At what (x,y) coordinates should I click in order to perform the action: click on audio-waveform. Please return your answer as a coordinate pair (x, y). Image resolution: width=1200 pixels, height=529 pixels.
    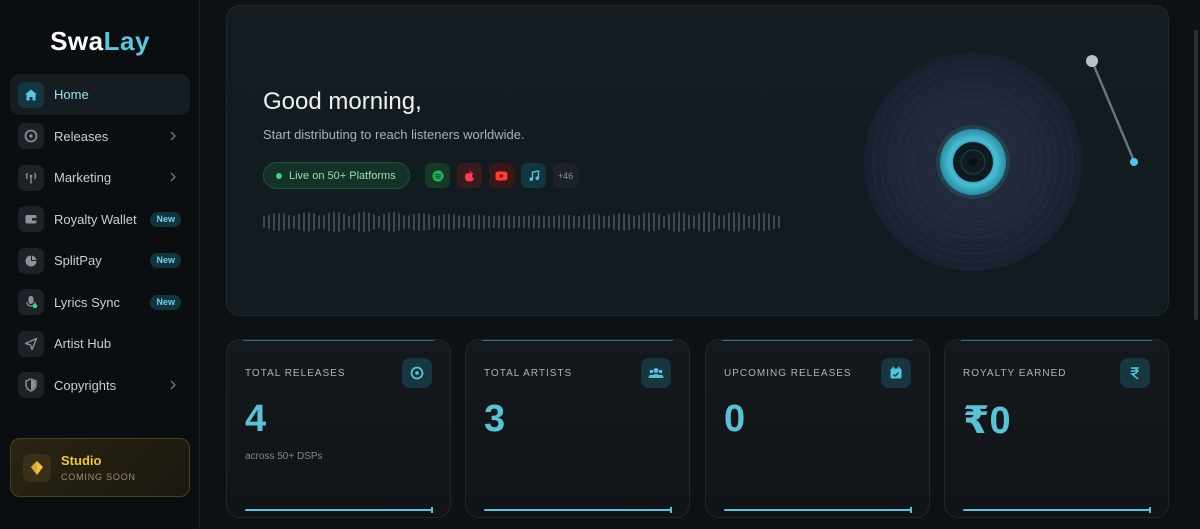
    Looking at the image, I should click on (521, 222).